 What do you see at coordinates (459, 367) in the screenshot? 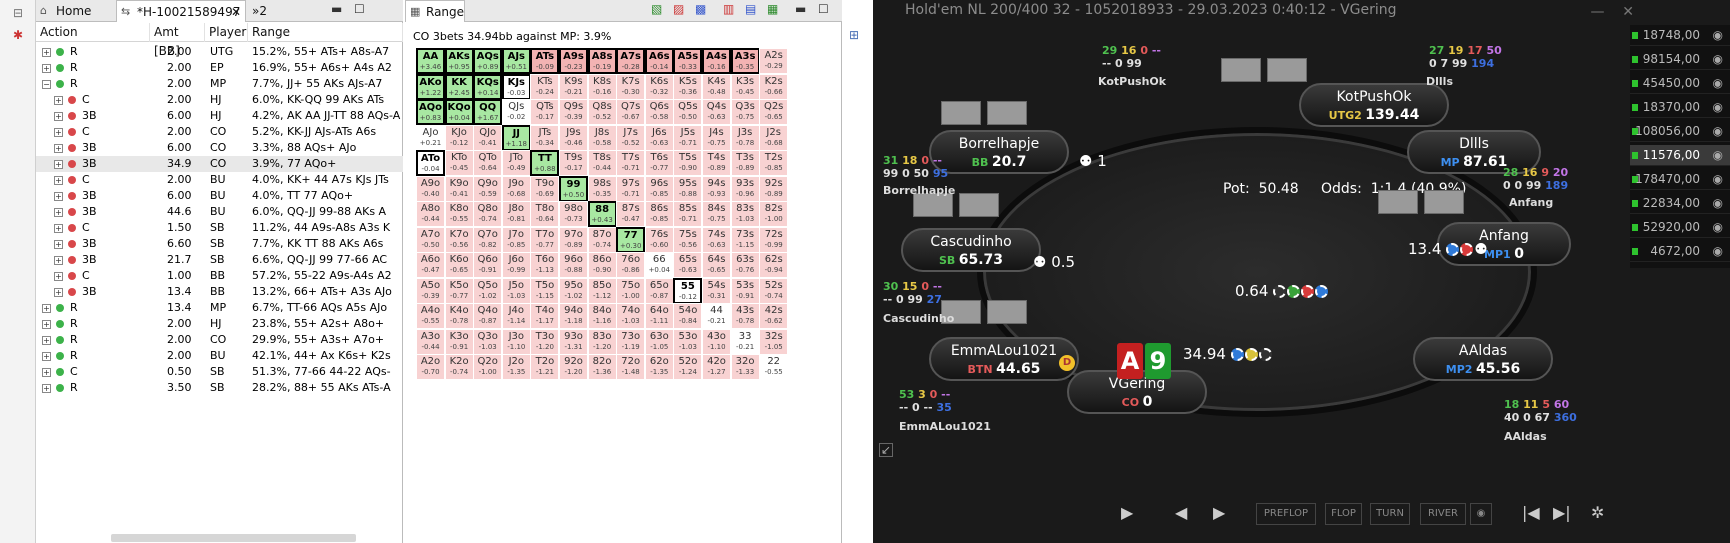
I see `range-cell: K2o -0.74` at bounding box center [459, 367].